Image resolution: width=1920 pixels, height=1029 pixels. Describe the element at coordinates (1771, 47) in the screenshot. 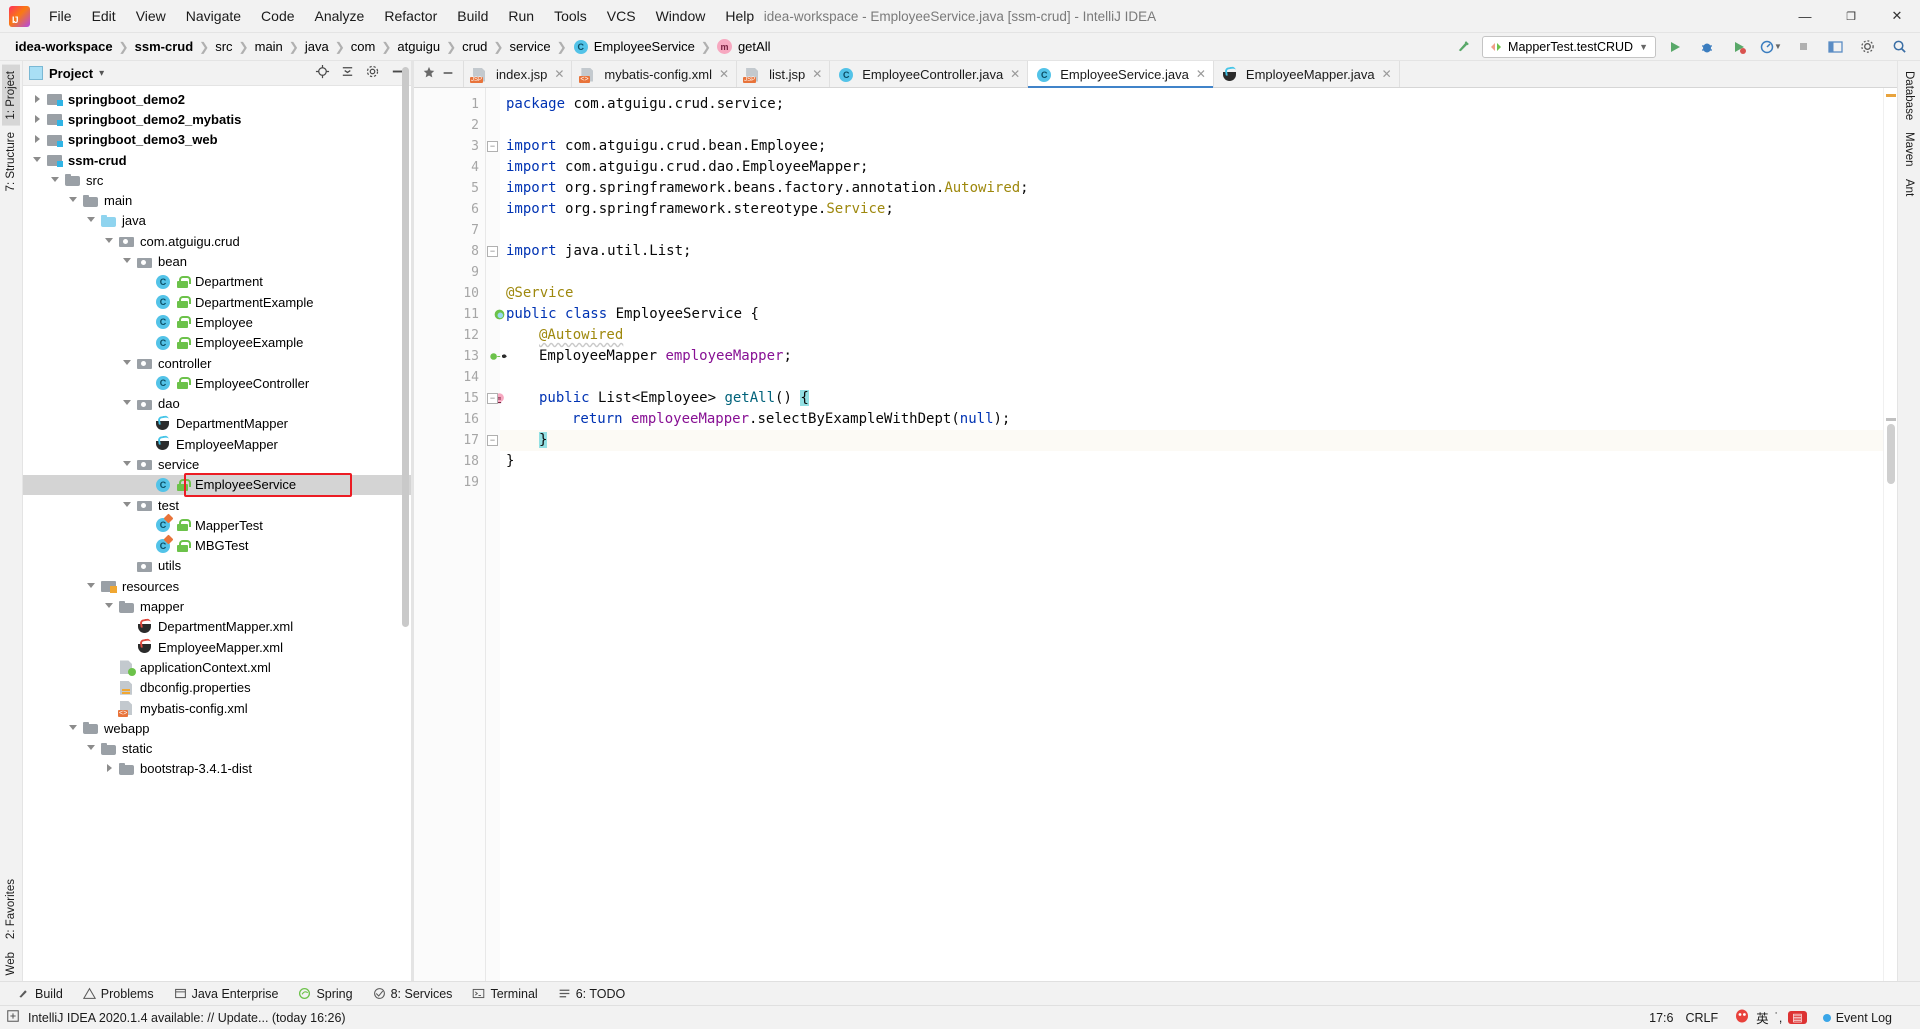

I see `profiler-button: ▼` at that location.